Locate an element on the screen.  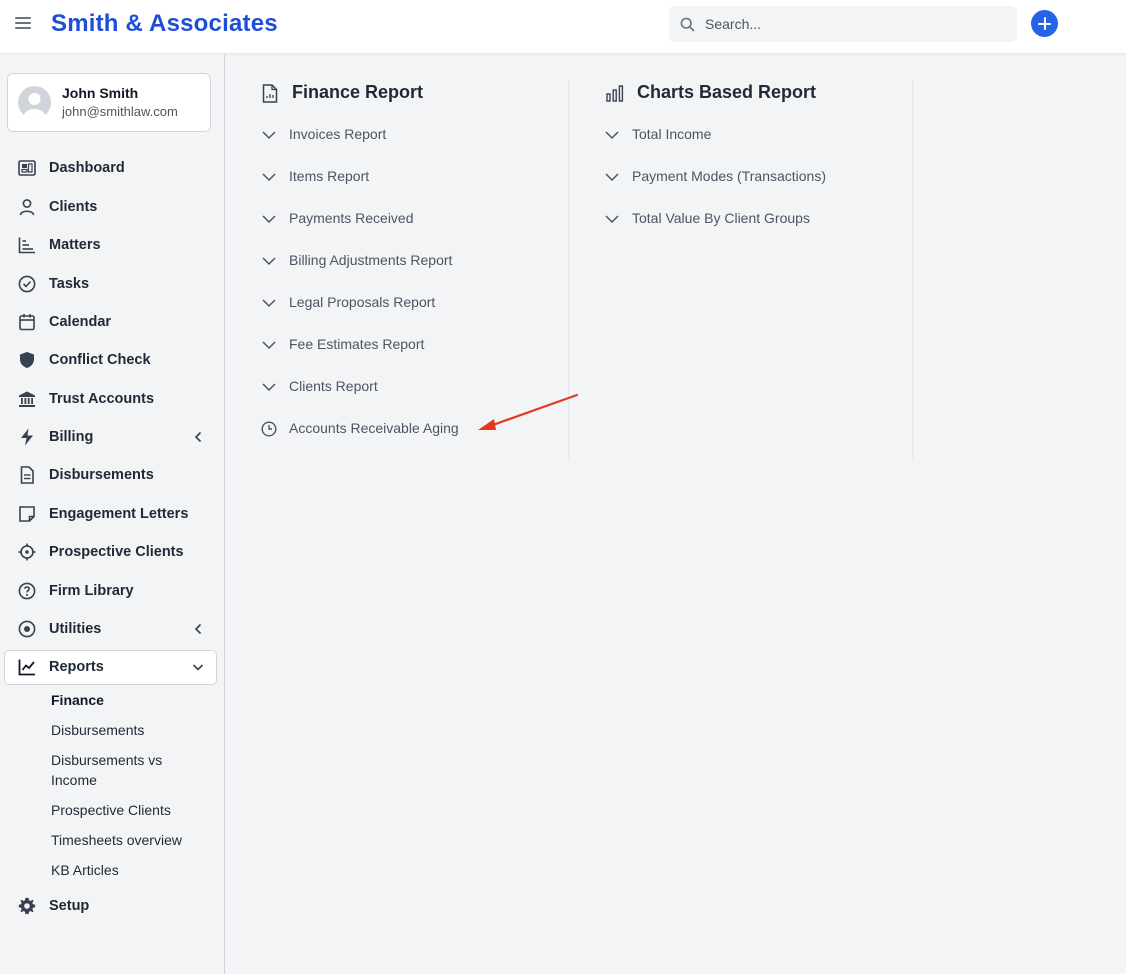
report-link-label: Total Income is located at coordinates (672, 134).